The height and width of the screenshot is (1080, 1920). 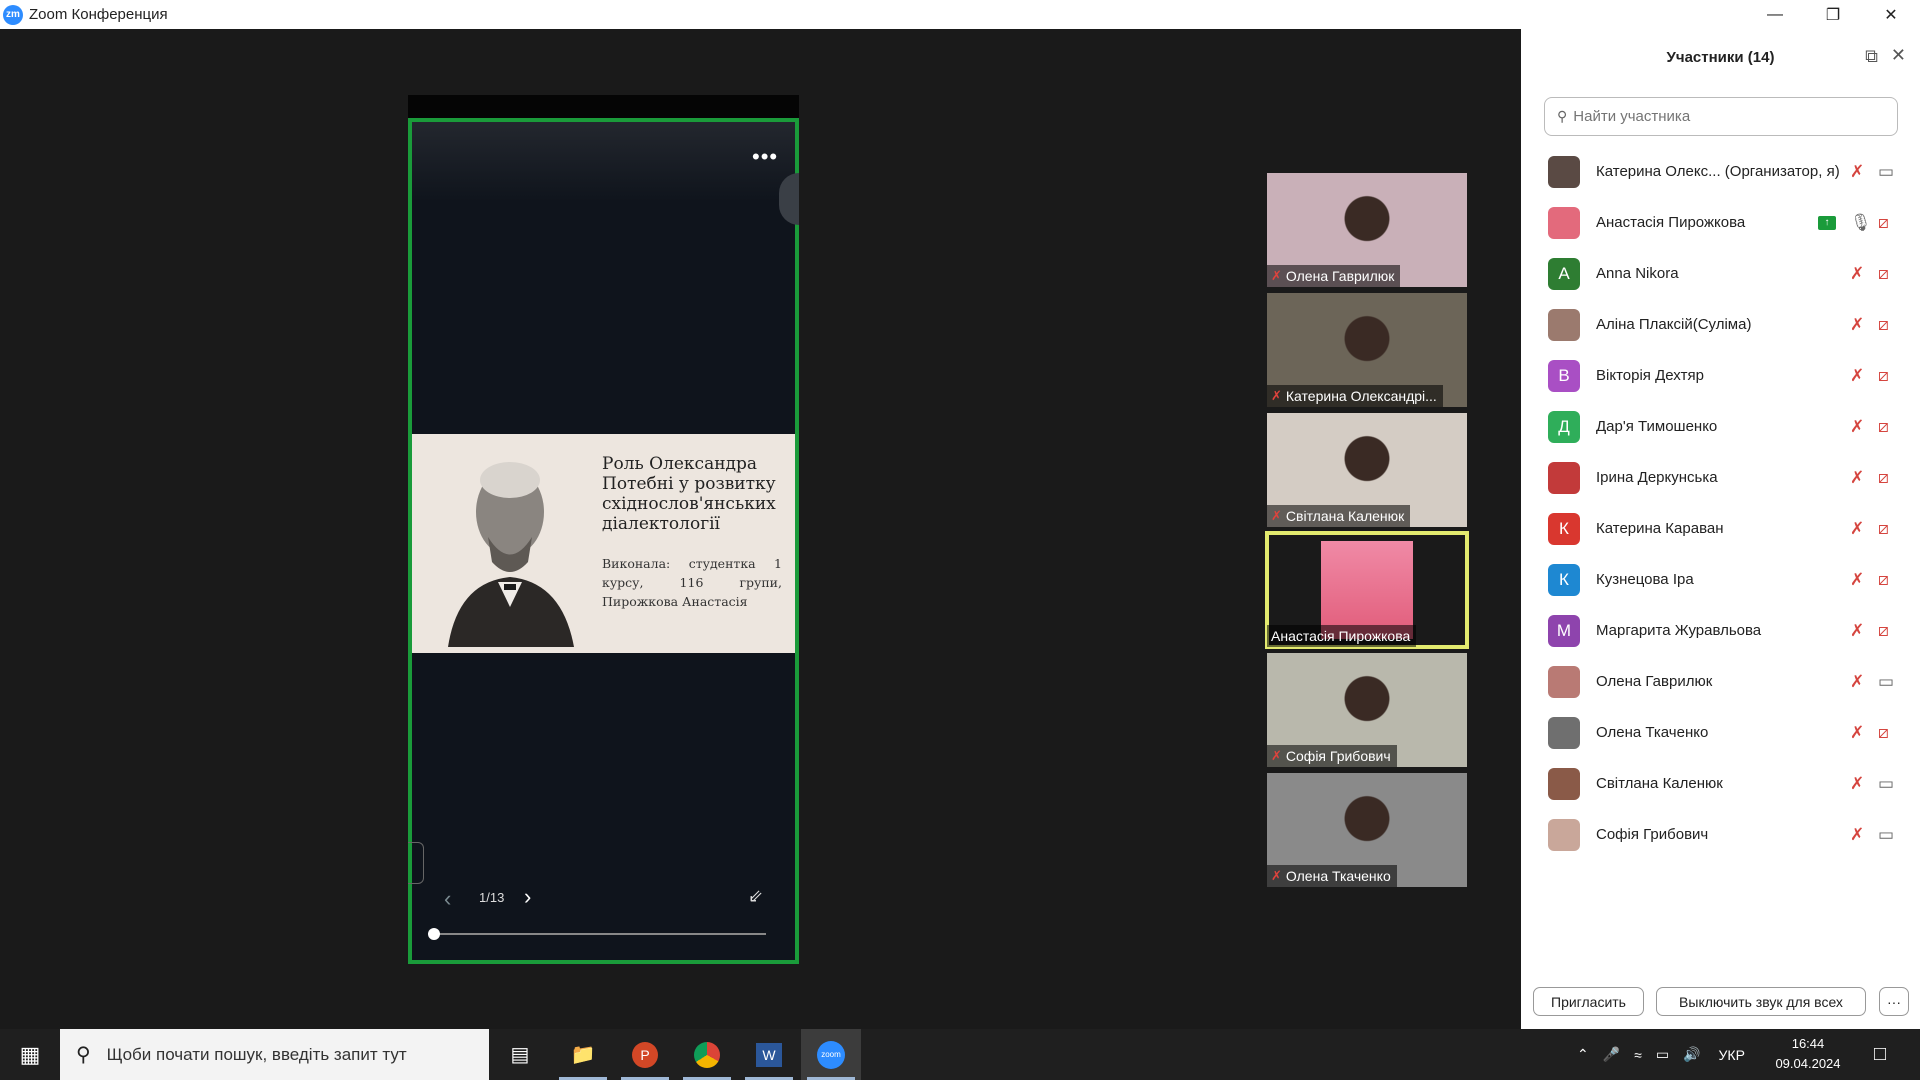 What do you see at coordinates (1720, 273) in the screenshot?
I see `participant-row: A Anna Nikora ✗ ⧄` at bounding box center [1720, 273].